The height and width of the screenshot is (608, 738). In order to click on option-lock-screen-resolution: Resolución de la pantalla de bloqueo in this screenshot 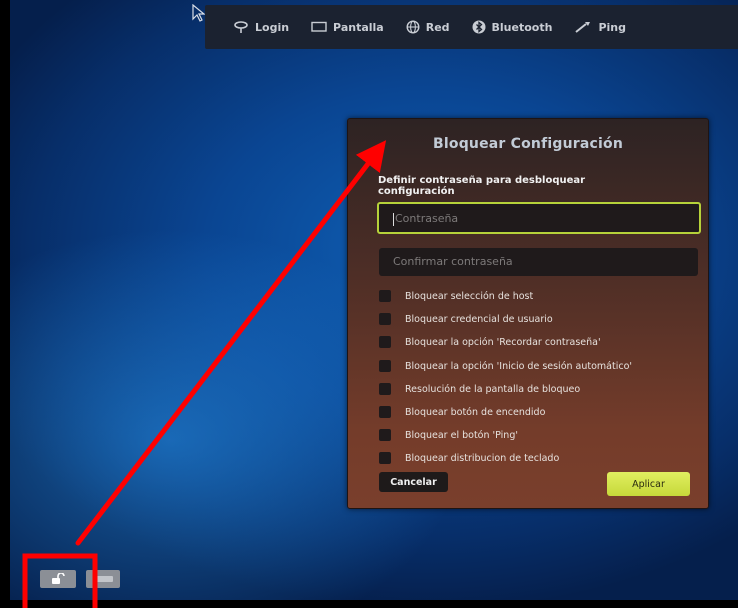, I will do `click(479, 389)`.